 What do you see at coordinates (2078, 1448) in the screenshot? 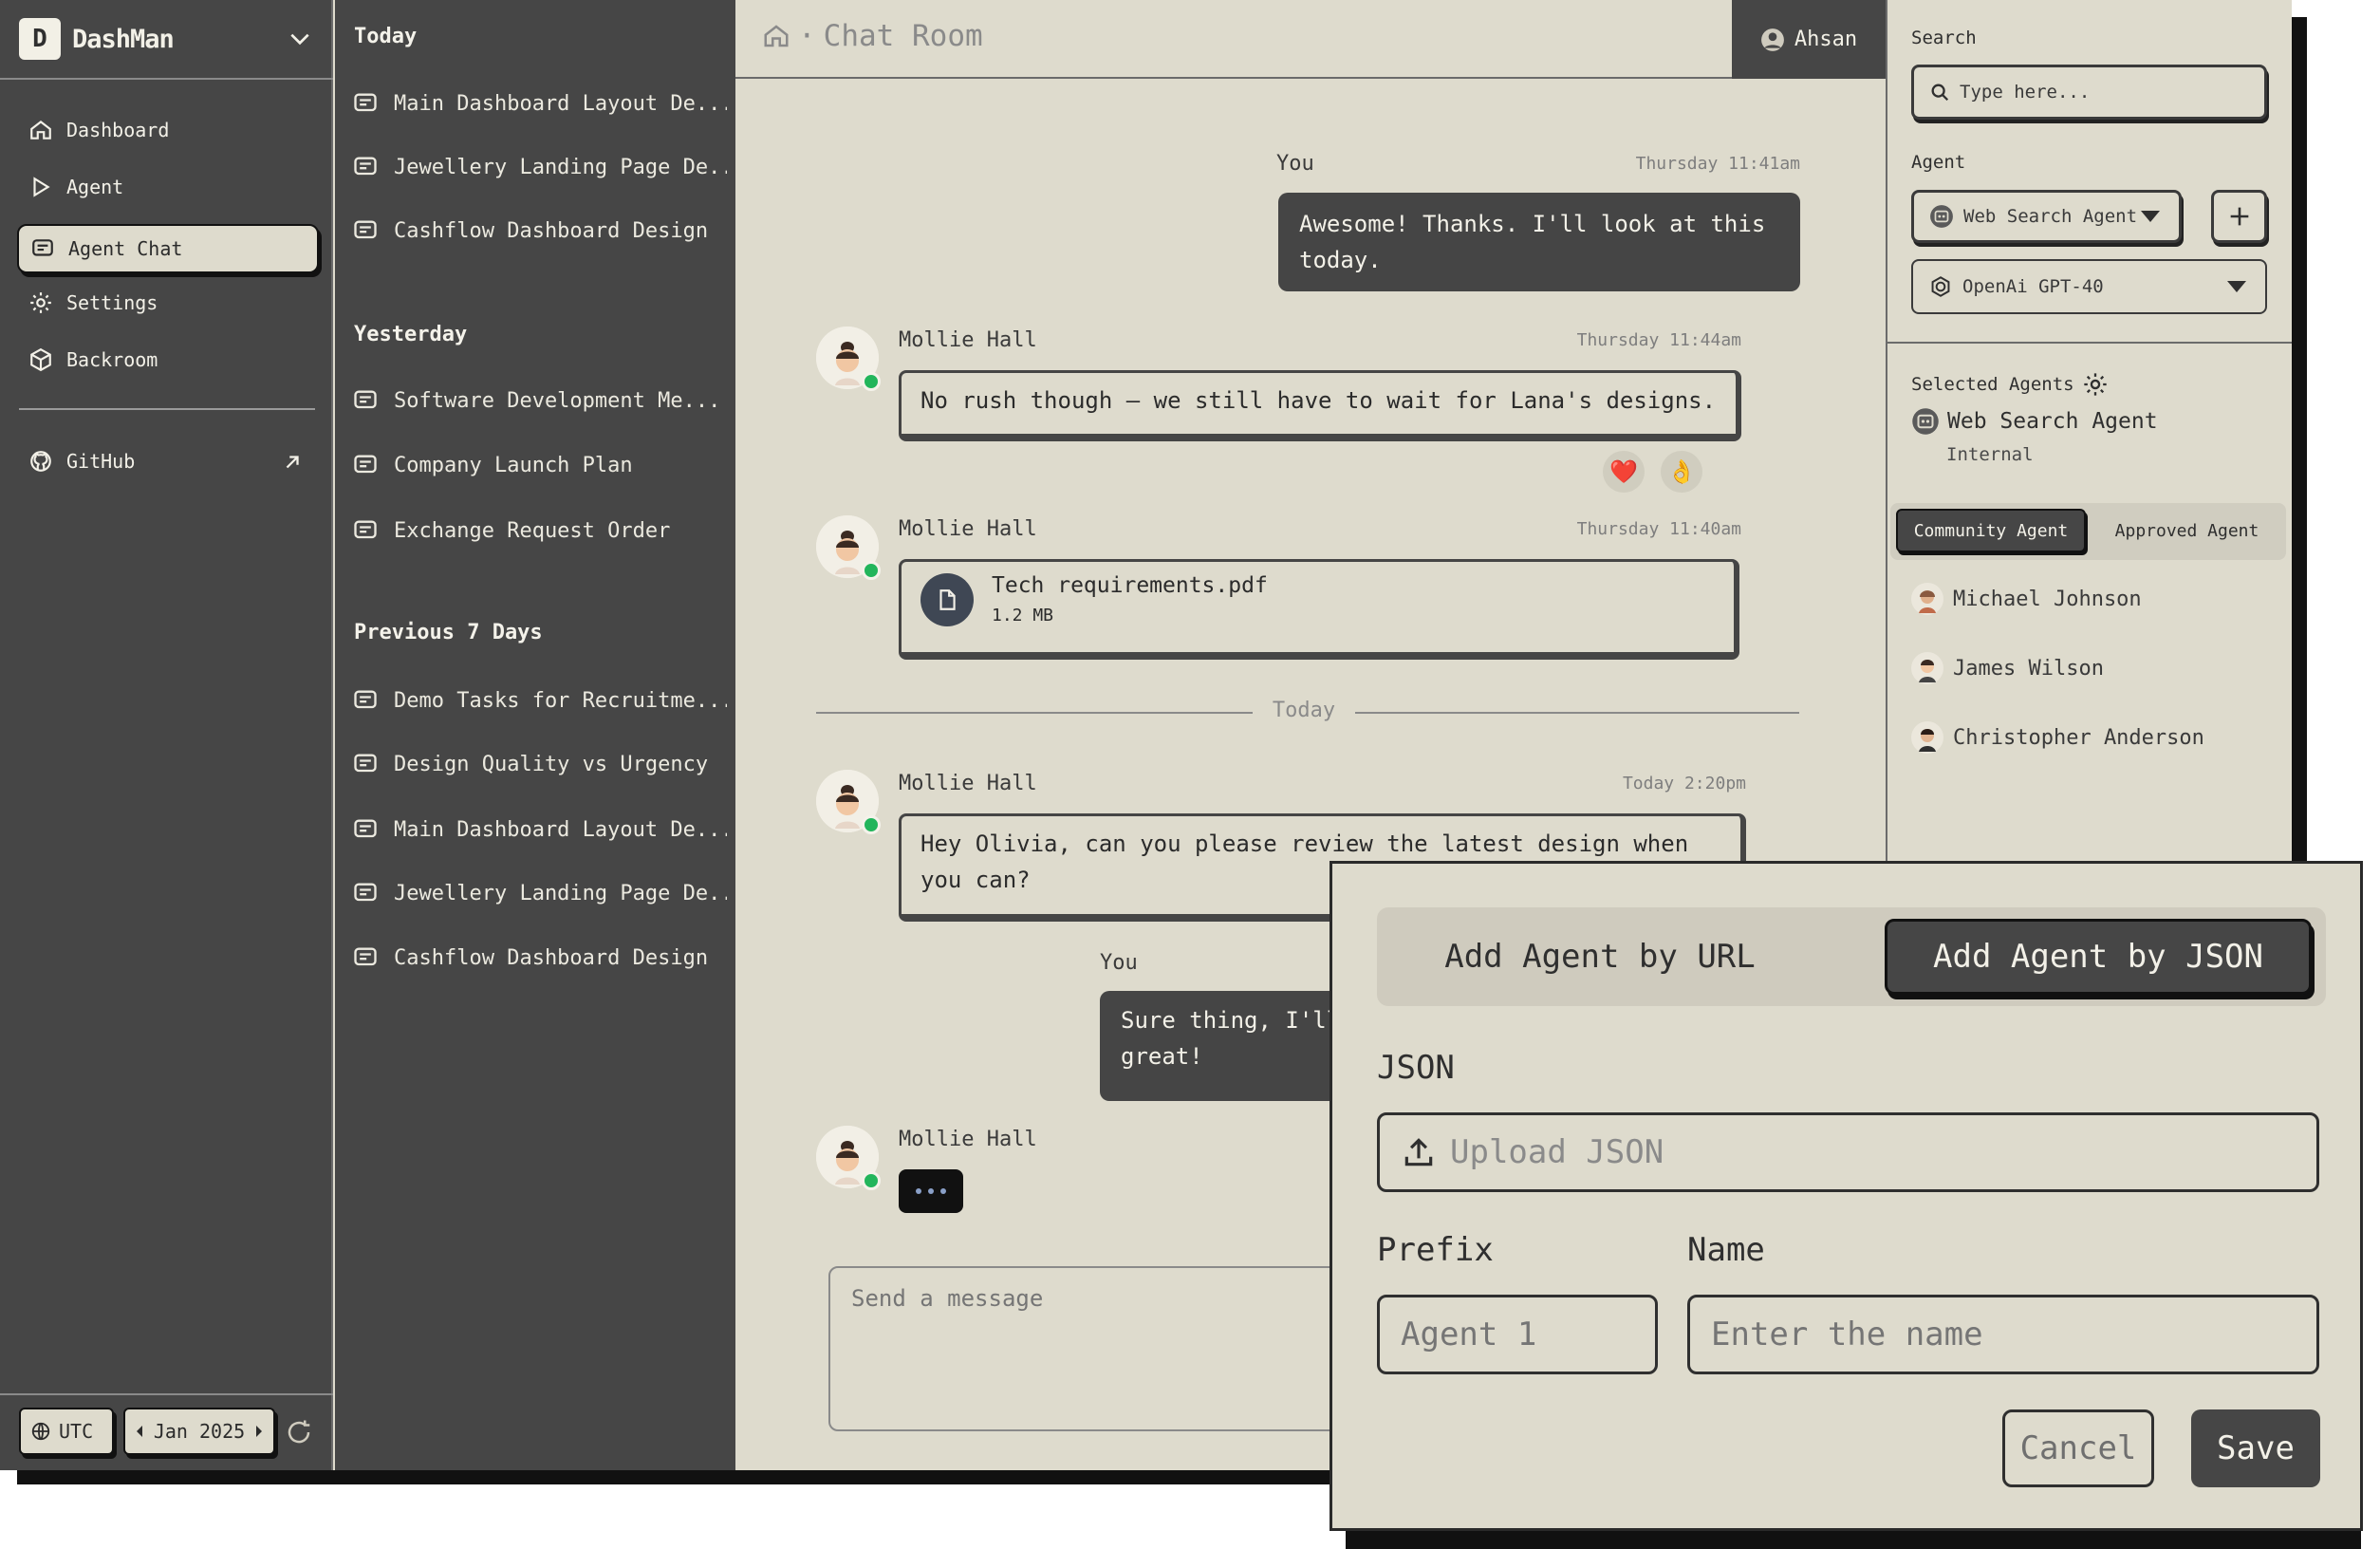
I see `cancel-button: Cancel` at bounding box center [2078, 1448].